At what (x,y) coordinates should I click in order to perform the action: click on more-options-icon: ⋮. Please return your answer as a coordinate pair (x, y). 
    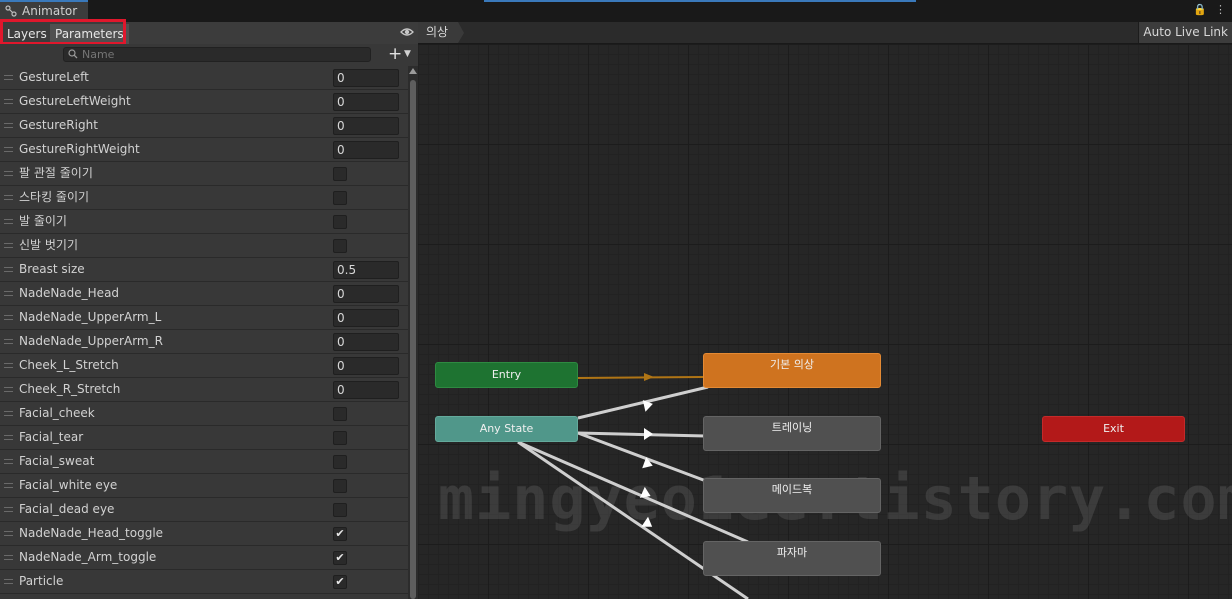
    Looking at the image, I should click on (1220, 10).